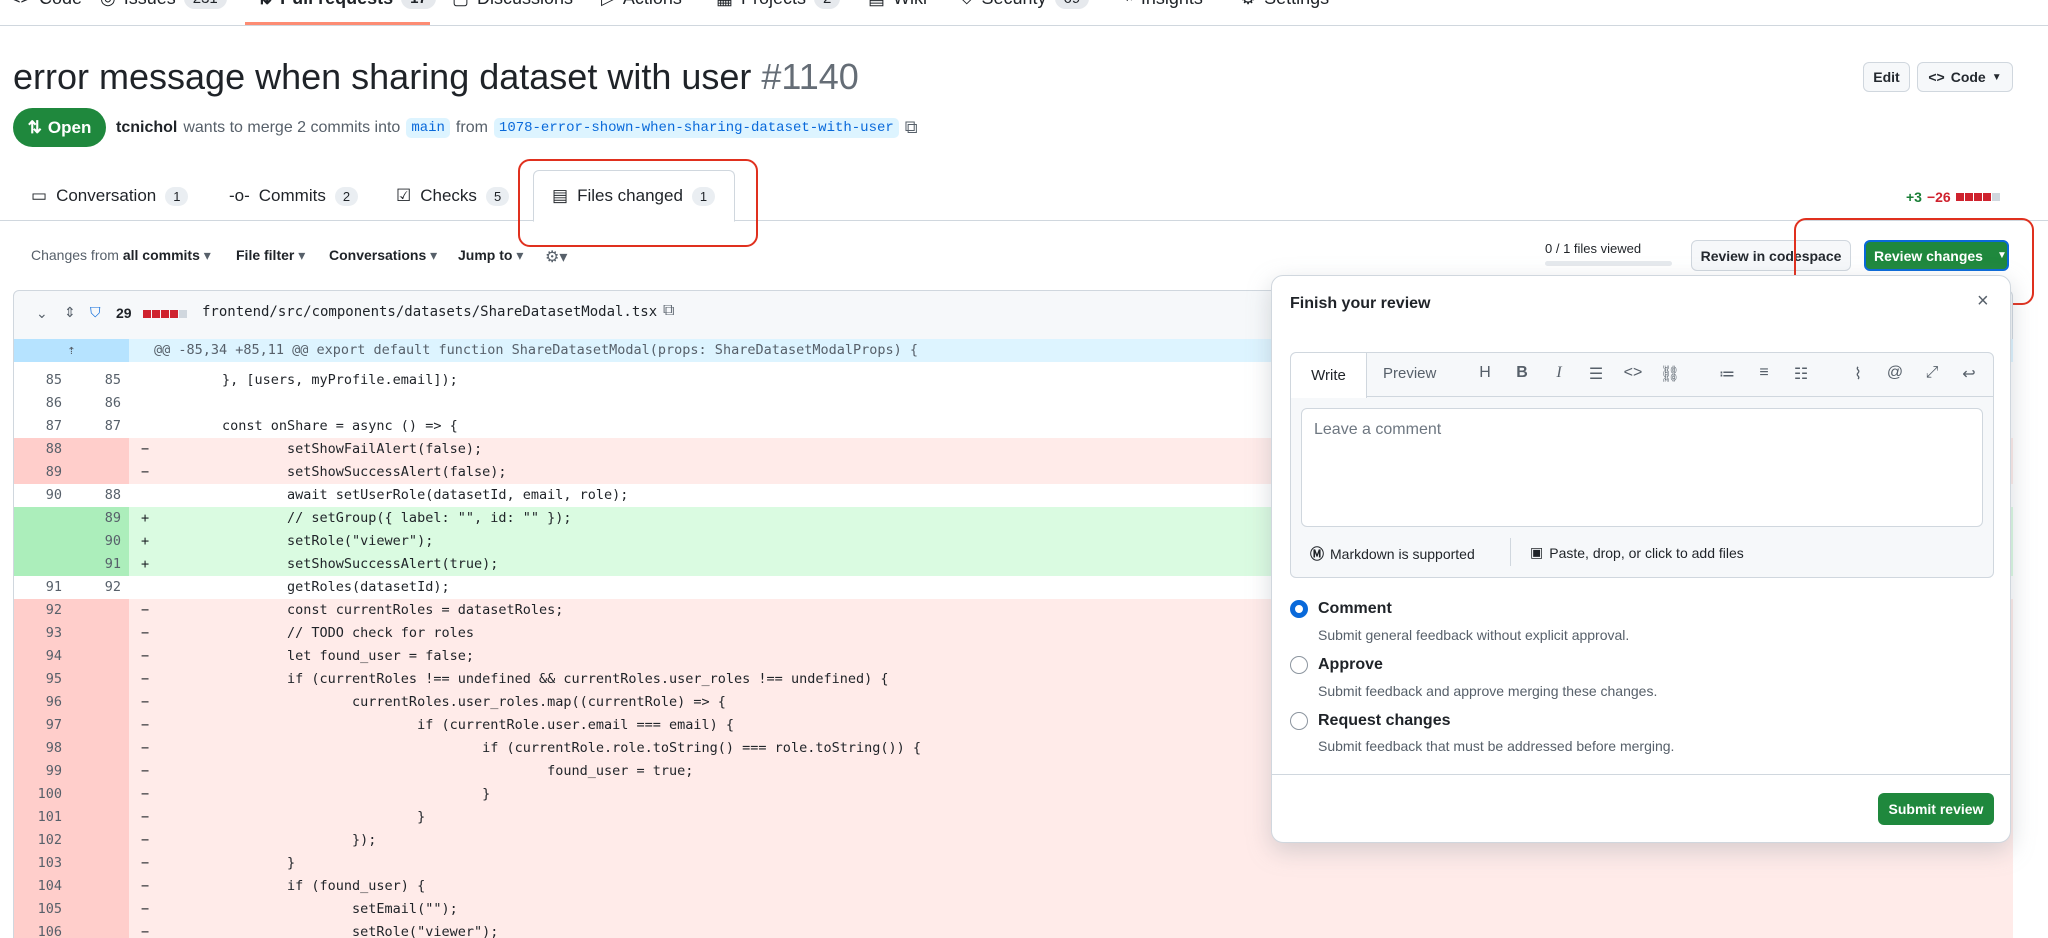 This screenshot has height=938, width=2048. What do you see at coordinates (1299, 721) in the screenshot?
I see `radio-request-changes` at bounding box center [1299, 721].